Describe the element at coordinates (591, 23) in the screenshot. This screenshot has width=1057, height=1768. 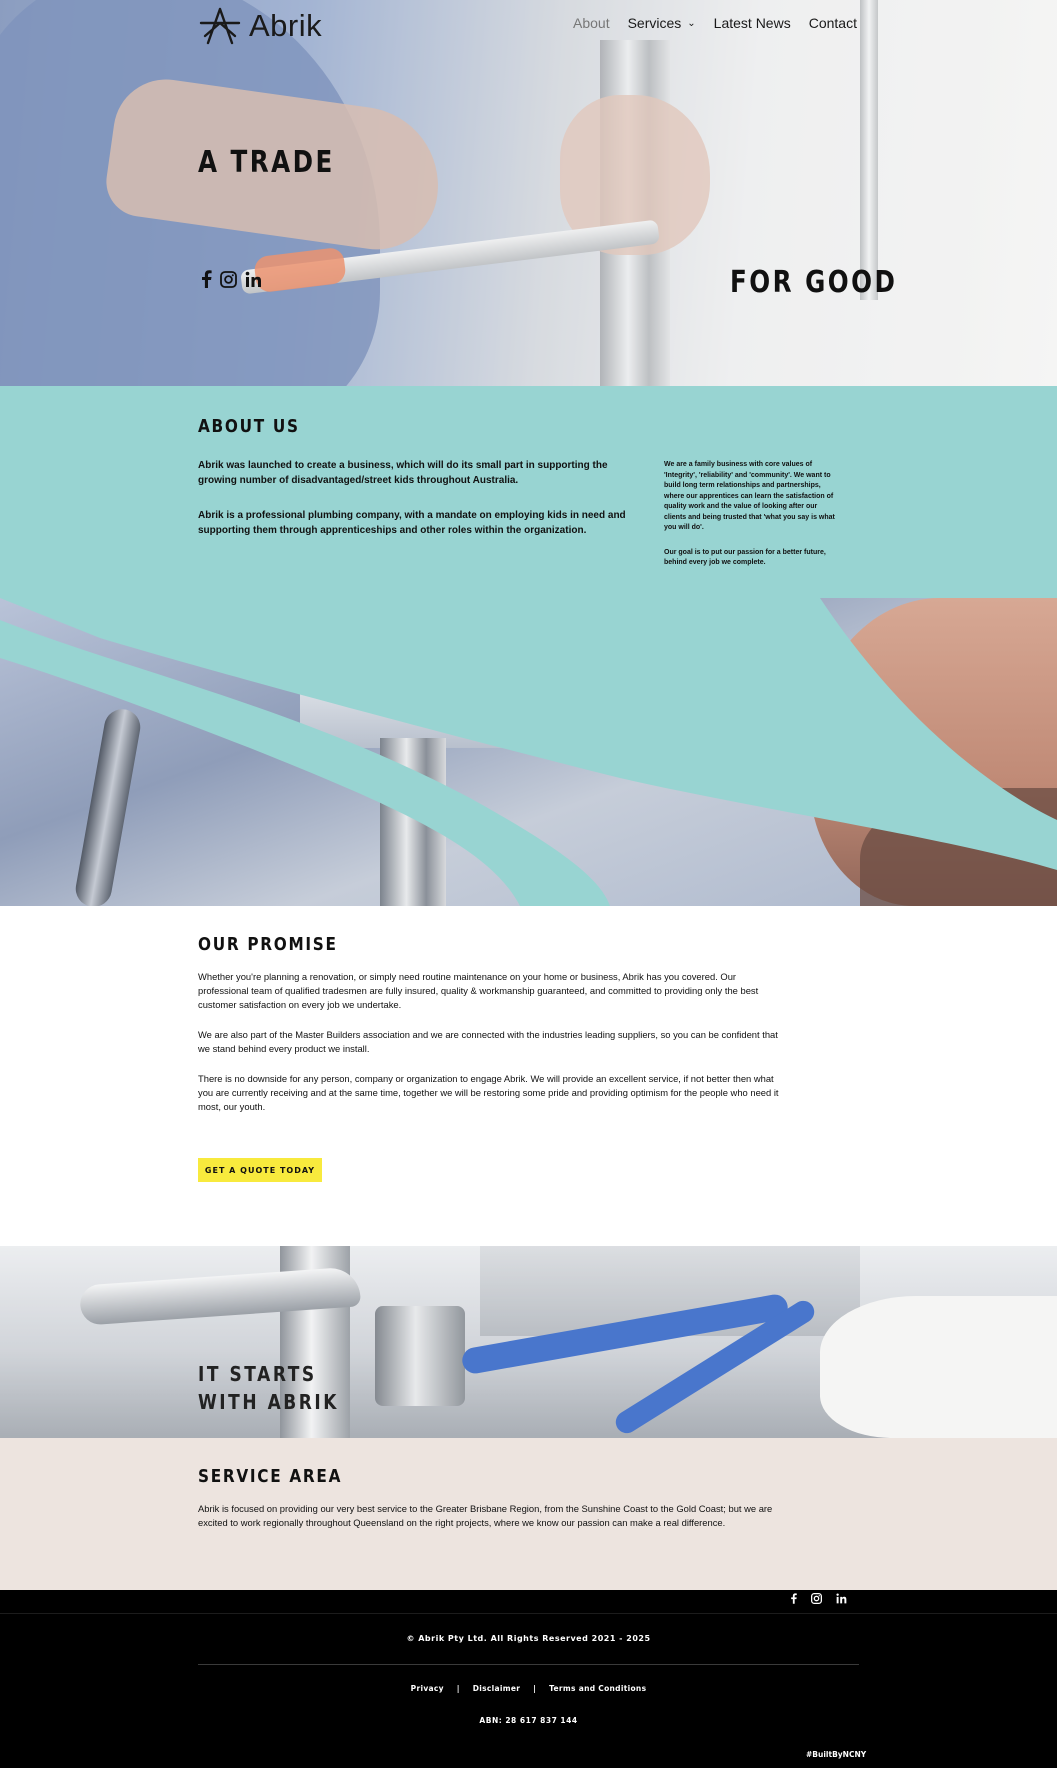
I see `nav-item-about: About` at that location.